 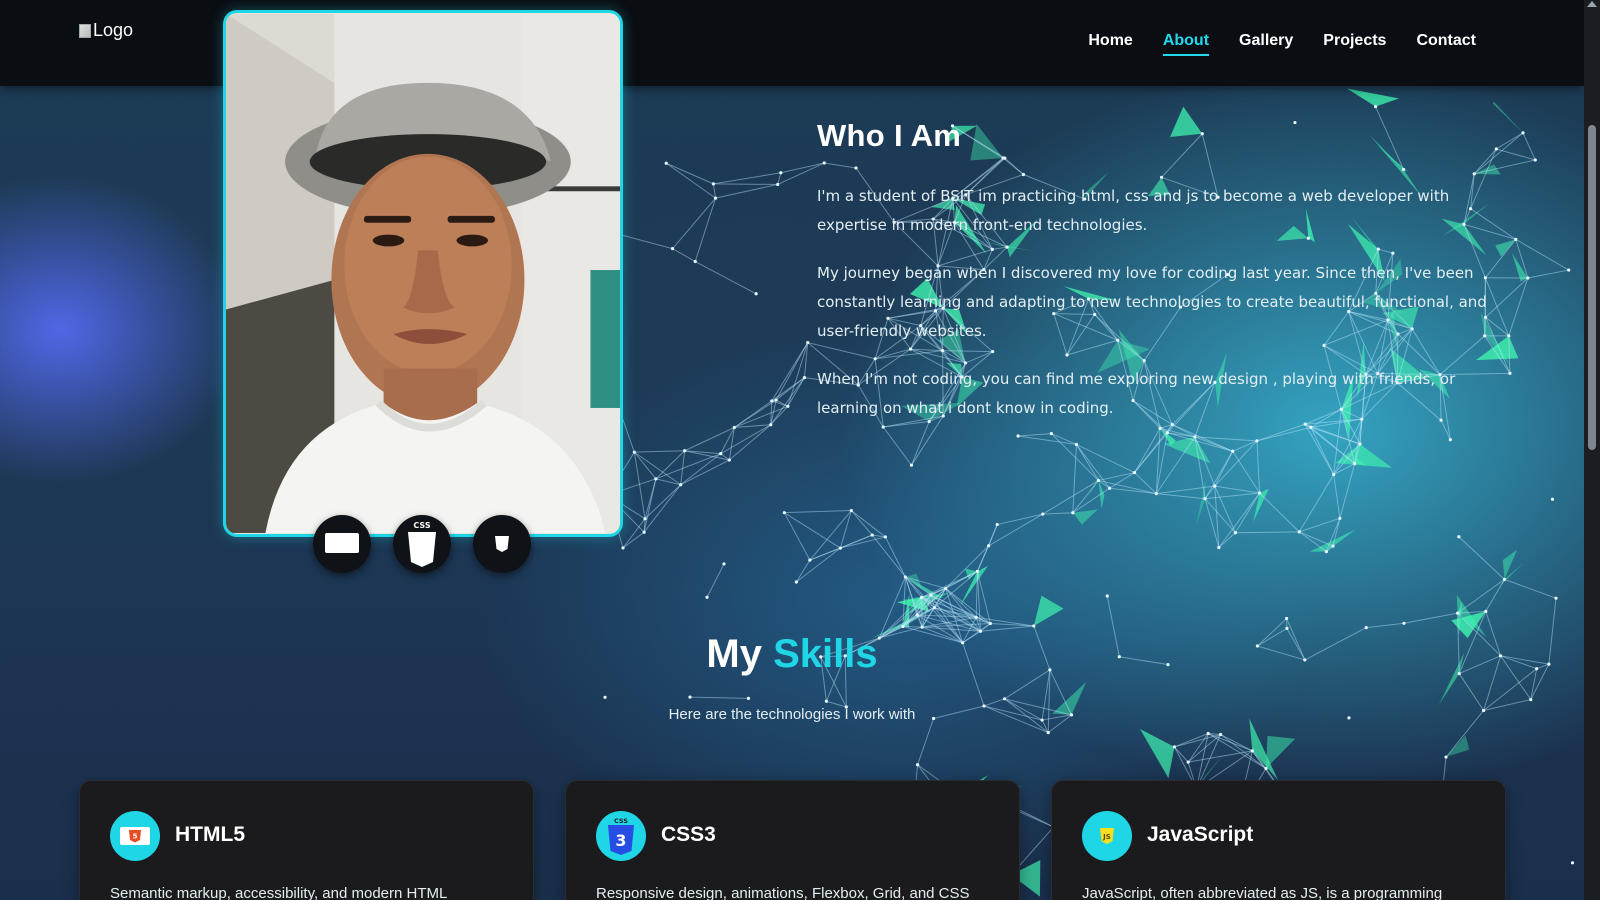 I want to click on broken-image-icon, so click(x=85, y=30).